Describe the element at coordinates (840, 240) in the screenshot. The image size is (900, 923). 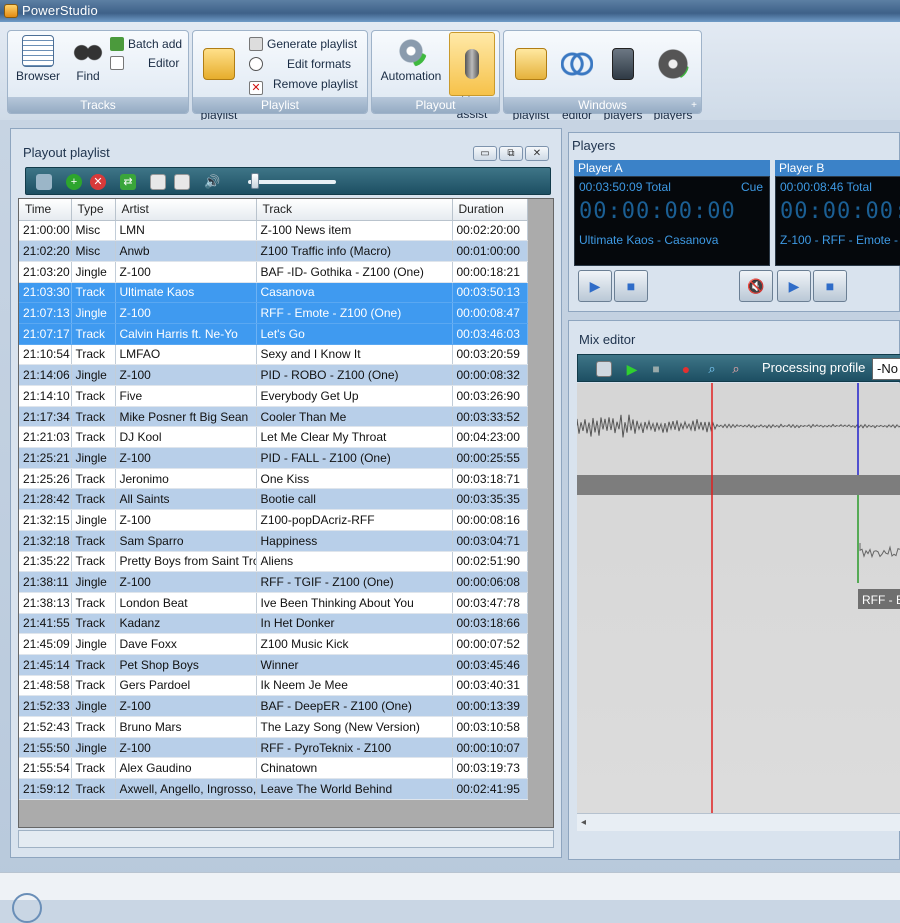
I see `player-b-track: Z-100 - RFF - Emote - Z100 (One)` at that location.